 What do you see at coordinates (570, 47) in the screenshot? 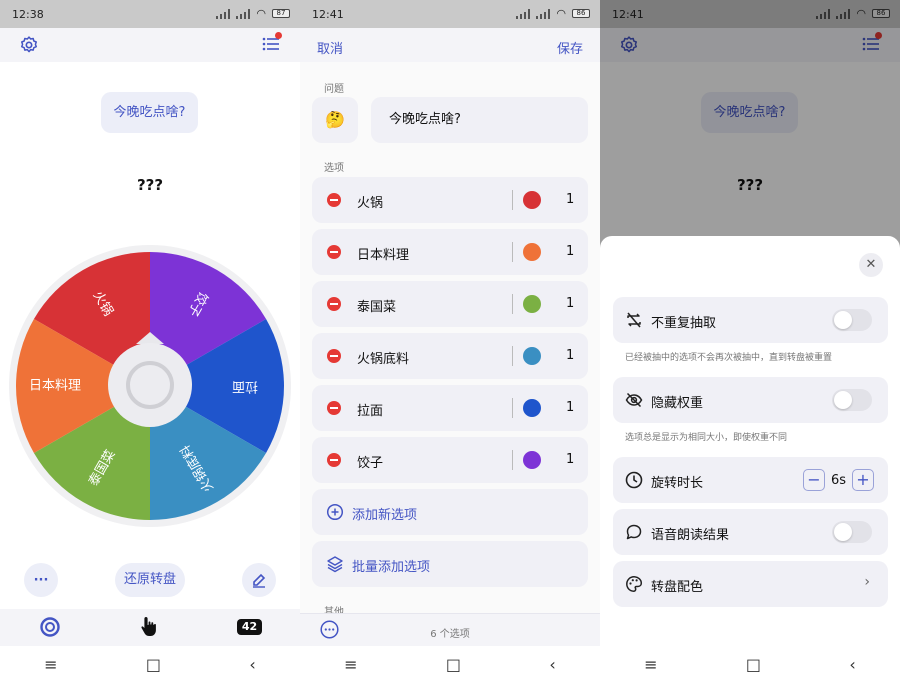
I see `save-button: 保存` at bounding box center [570, 47].